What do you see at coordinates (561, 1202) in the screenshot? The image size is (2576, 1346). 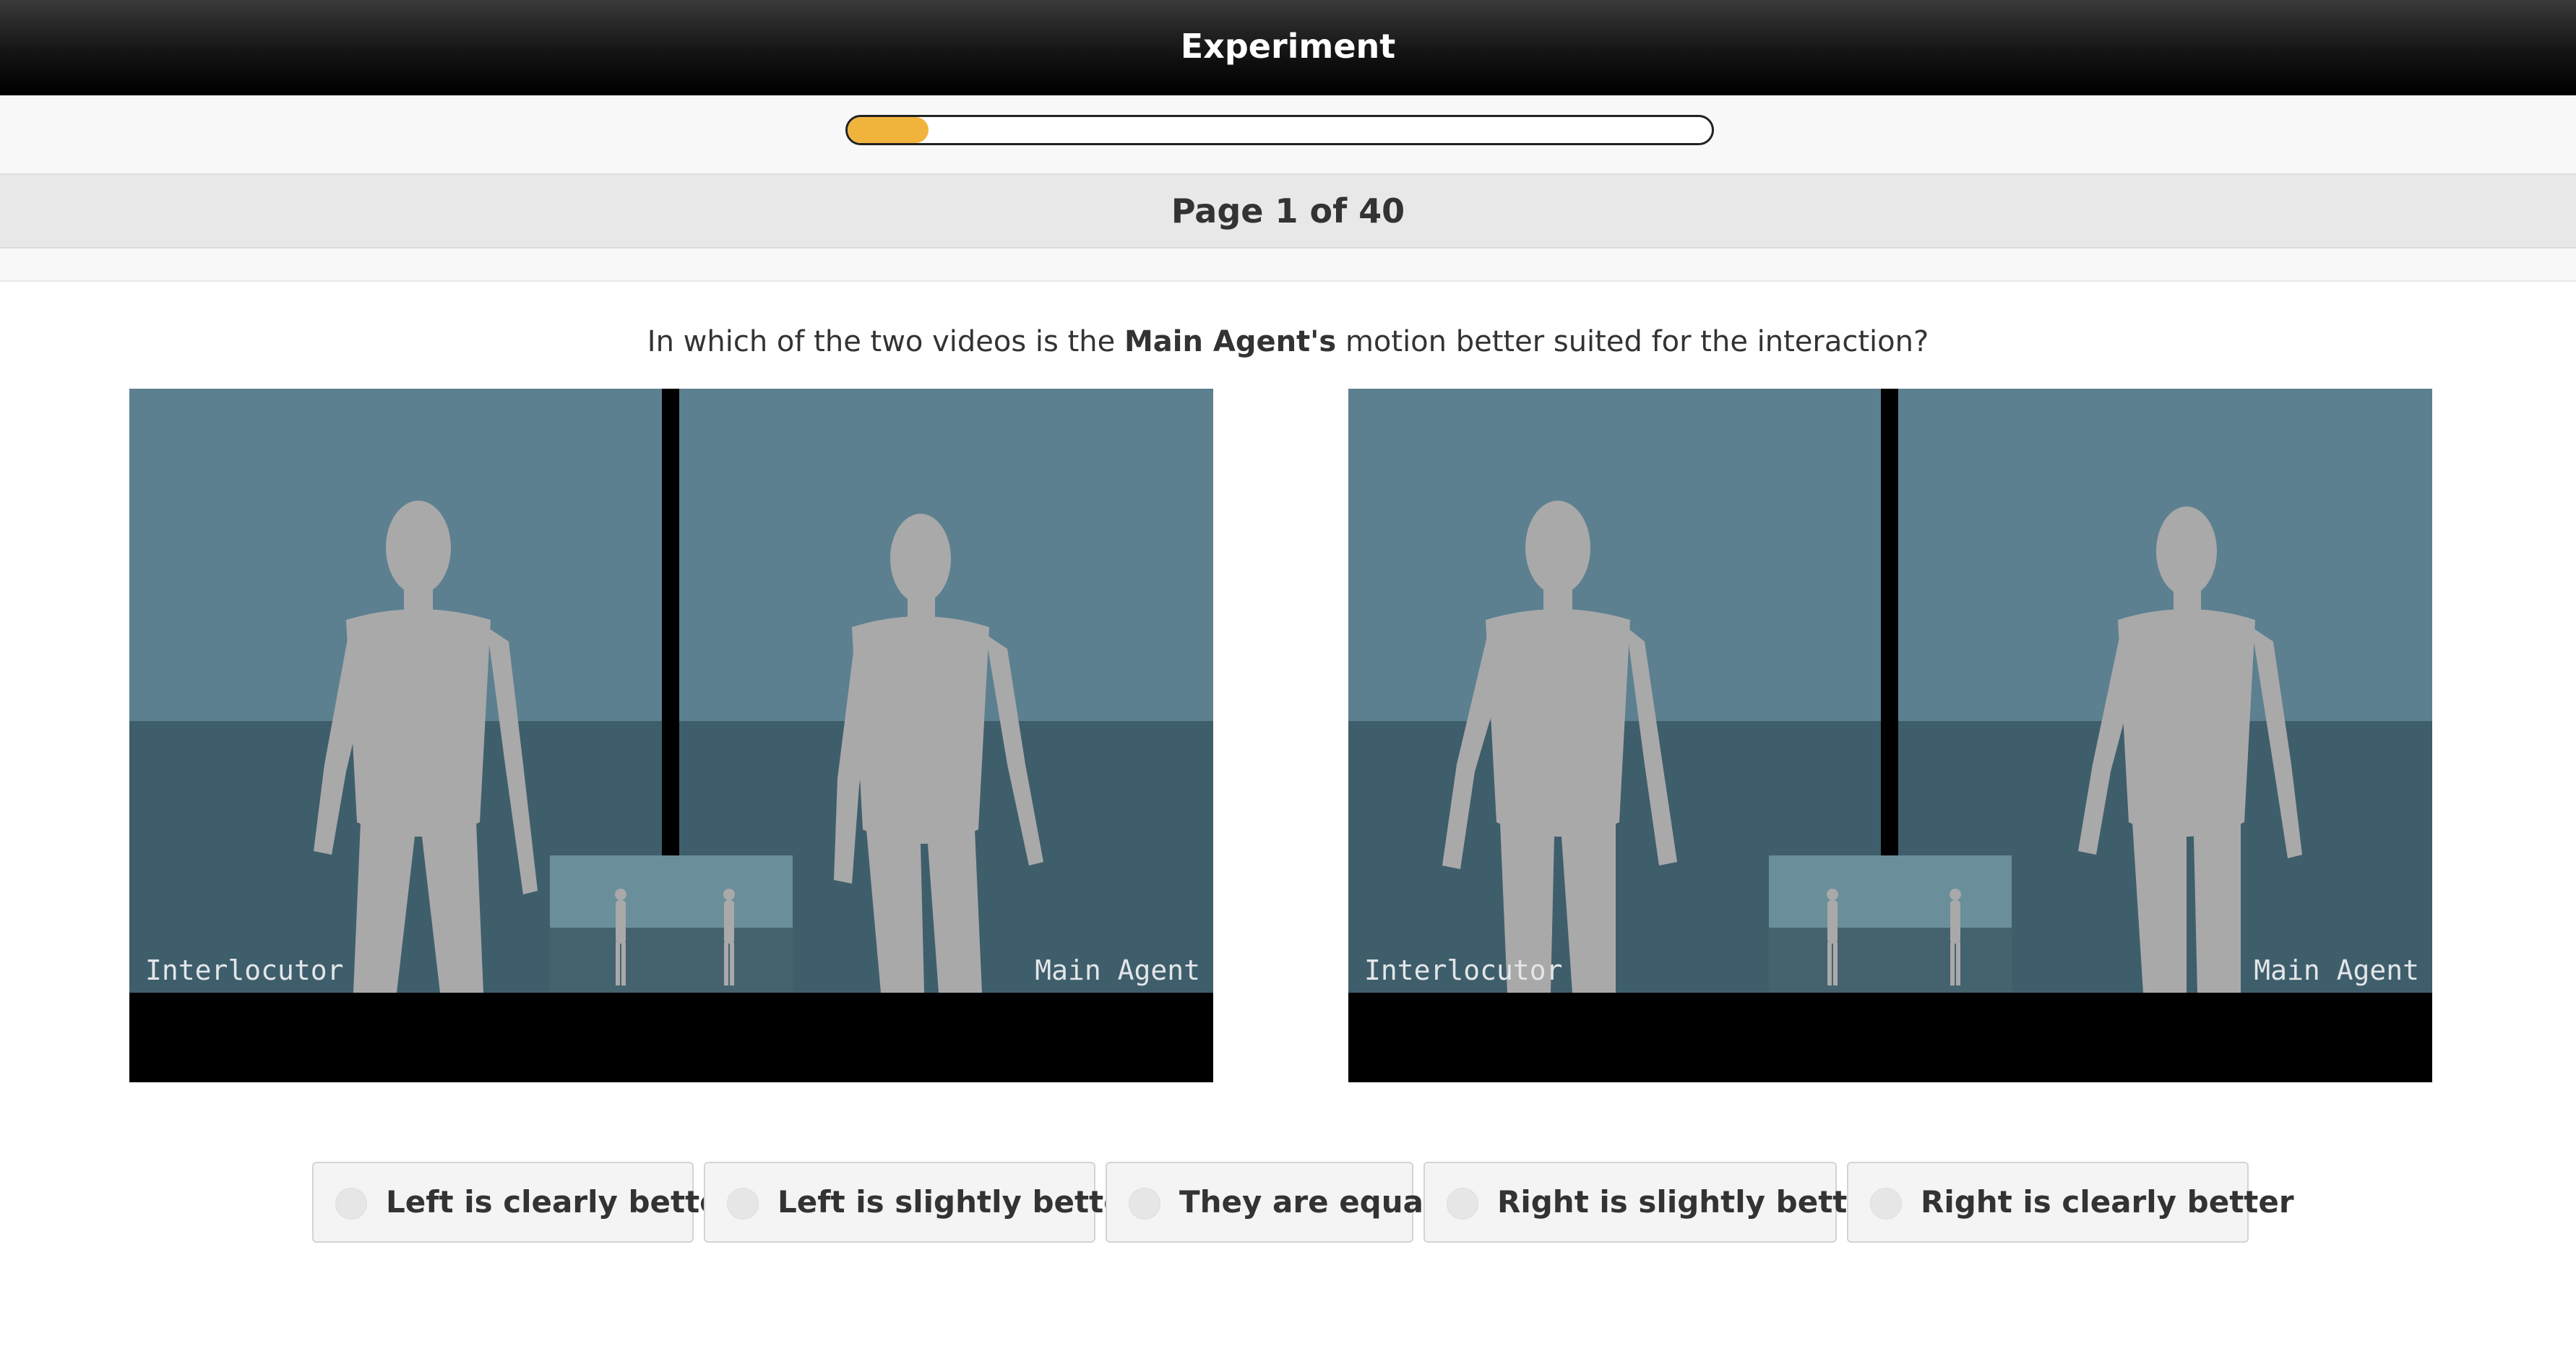 I see `option-label: Left is clearly better` at bounding box center [561, 1202].